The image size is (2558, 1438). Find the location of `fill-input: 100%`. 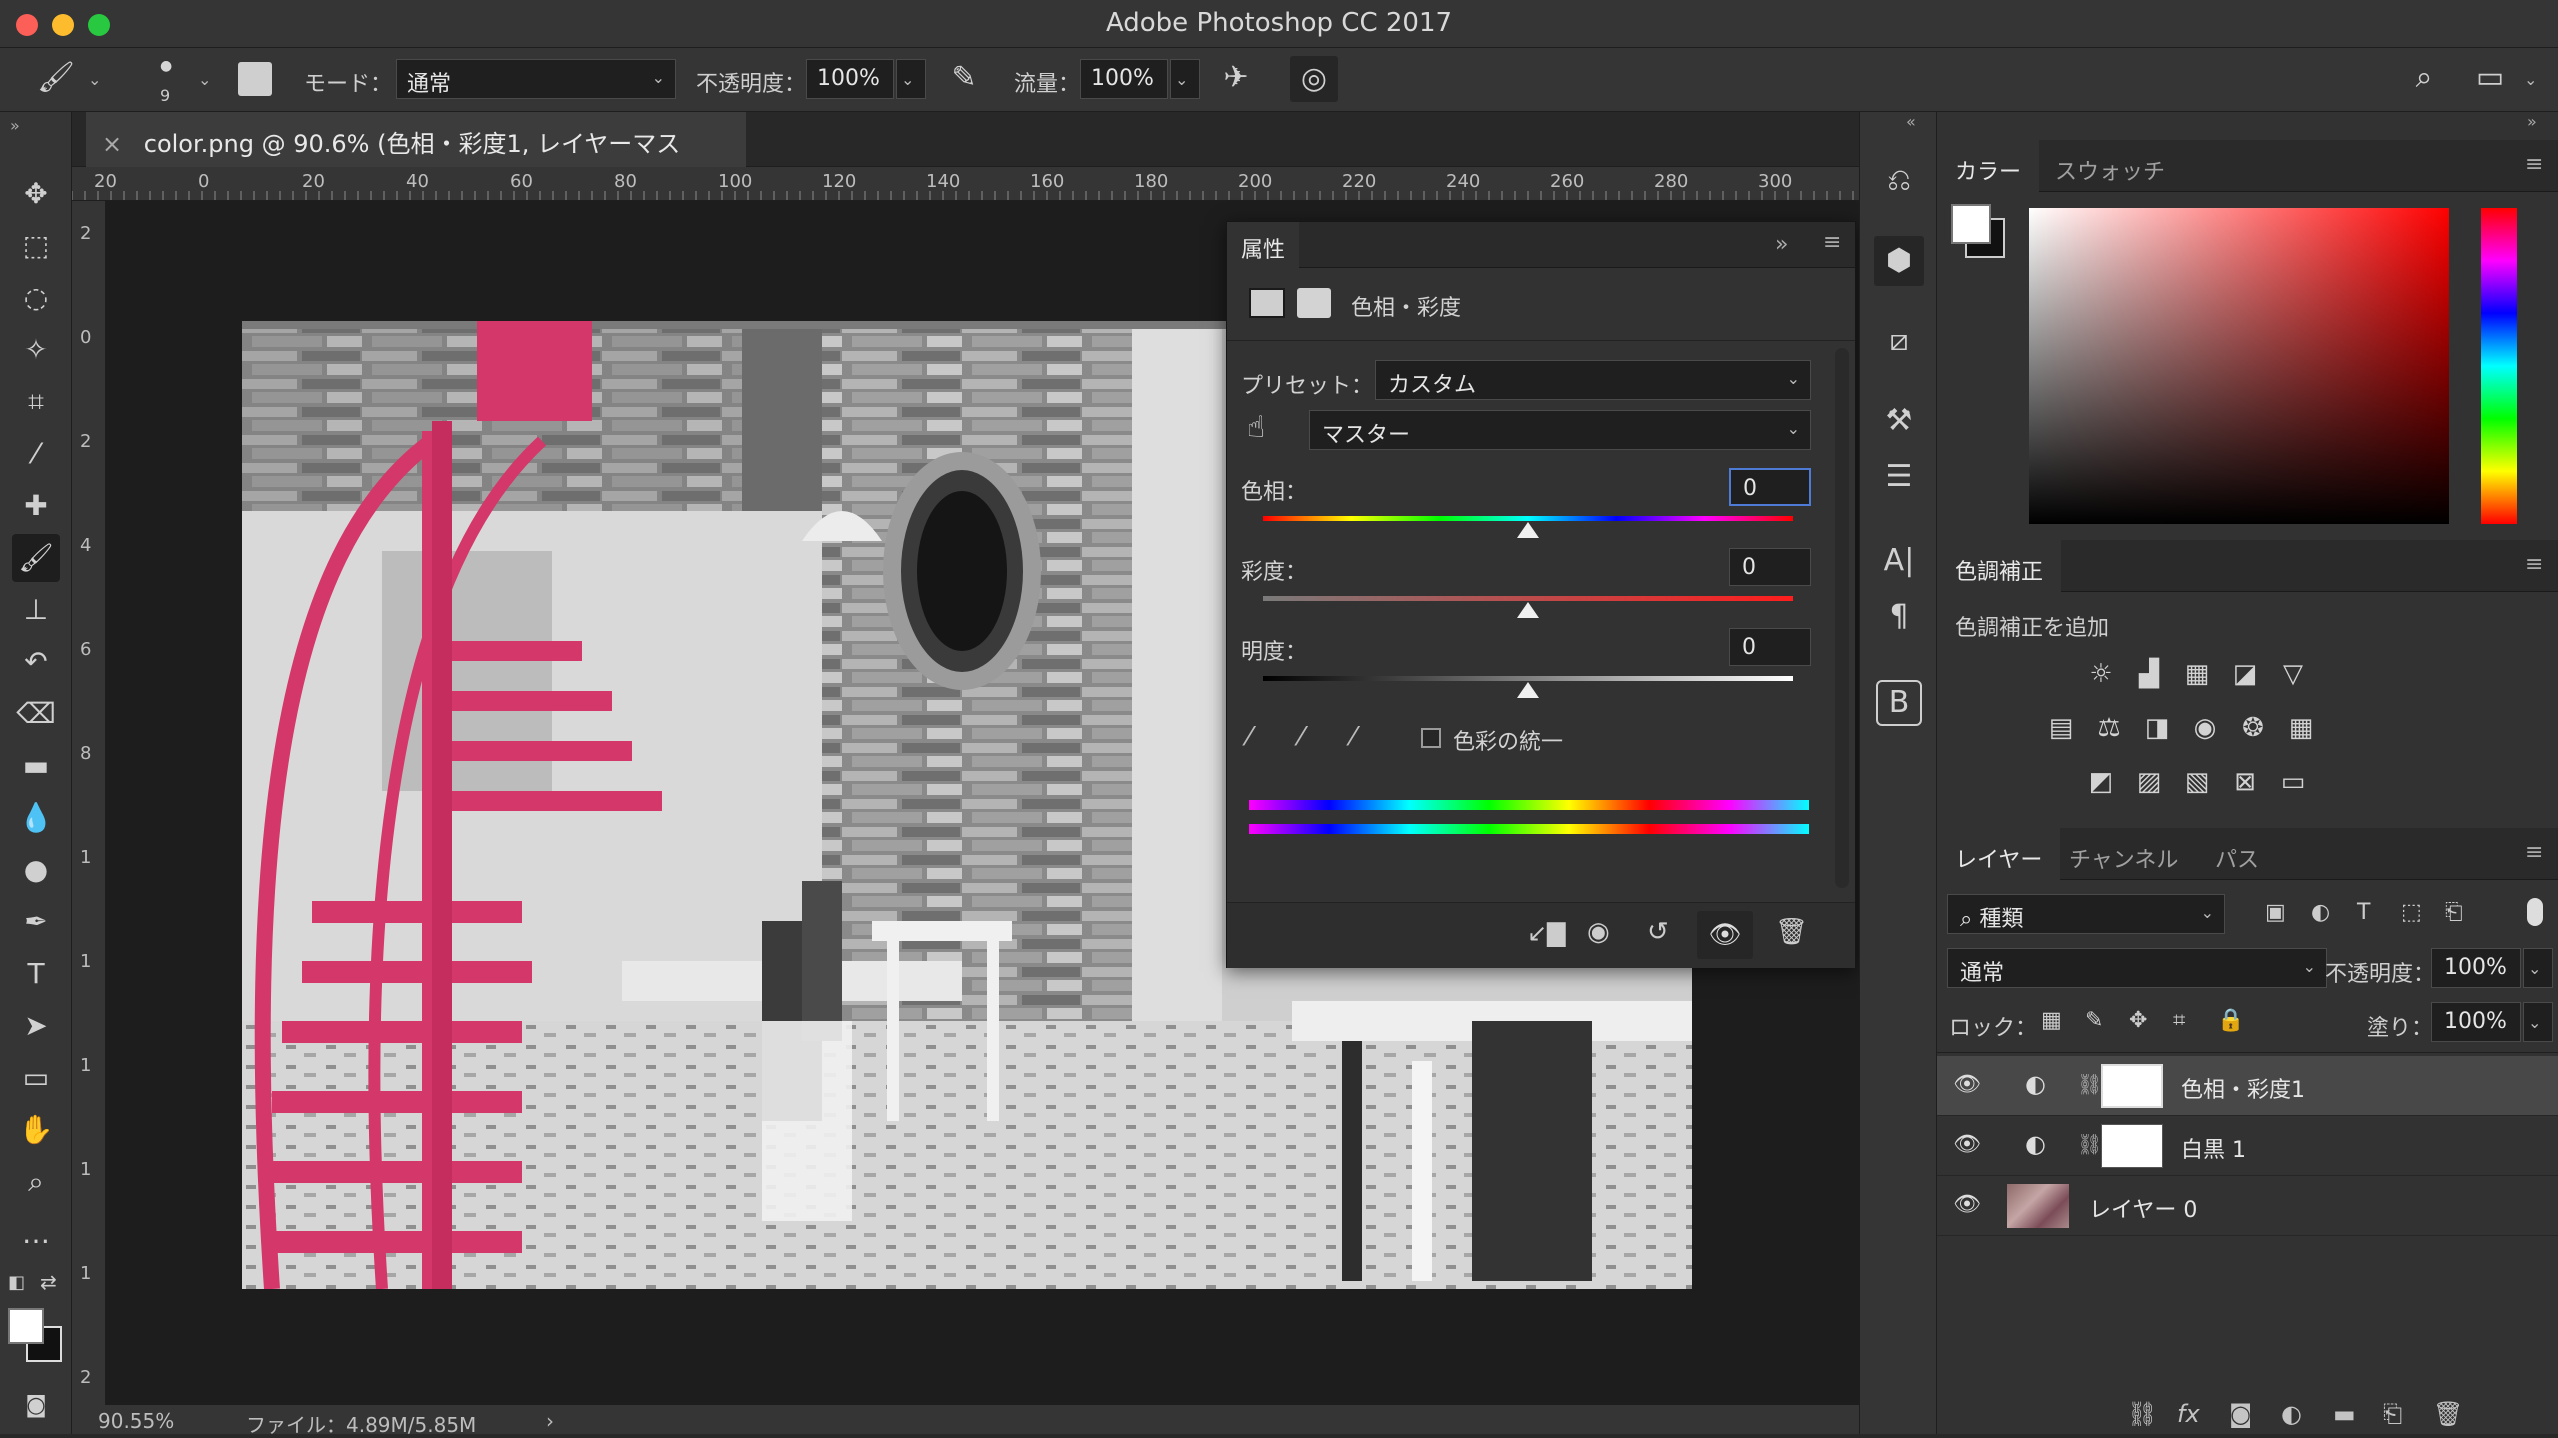

fill-input: 100% is located at coordinates (2476, 1022).